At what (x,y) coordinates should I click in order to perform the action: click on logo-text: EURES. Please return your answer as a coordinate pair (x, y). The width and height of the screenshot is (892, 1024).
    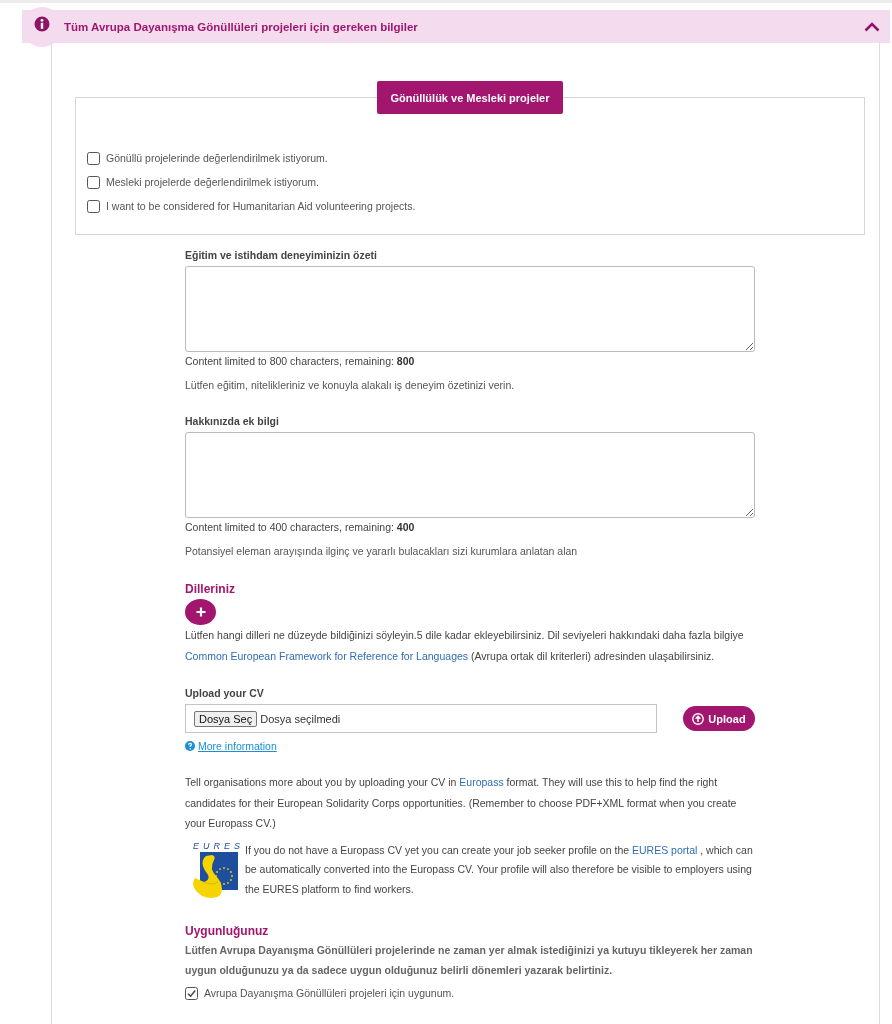
    Looking at the image, I should click on (218, 846).